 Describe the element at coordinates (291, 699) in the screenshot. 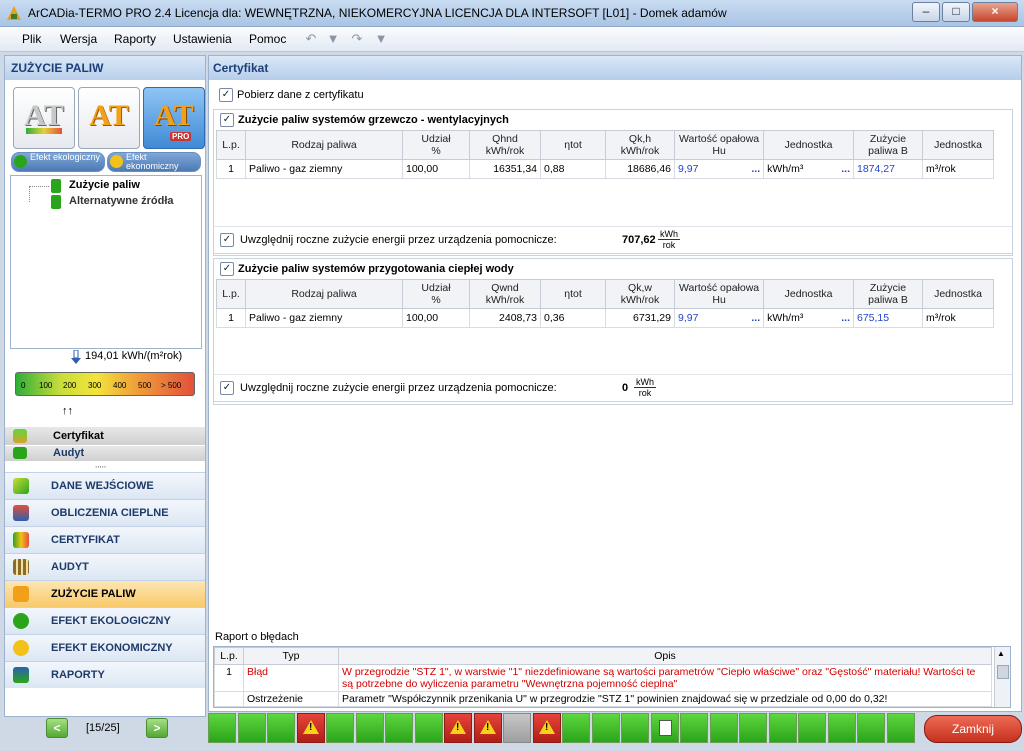

I see `report-cell-typ: Ostrzeżenie` at that location.